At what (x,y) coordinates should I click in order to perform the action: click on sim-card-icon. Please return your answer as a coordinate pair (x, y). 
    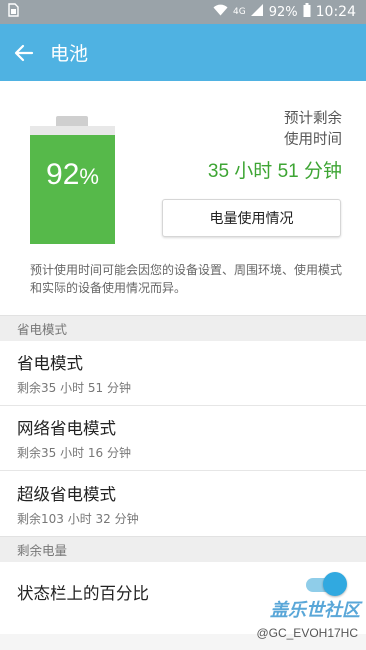
    Looking at the image, I should click on (13, 12).